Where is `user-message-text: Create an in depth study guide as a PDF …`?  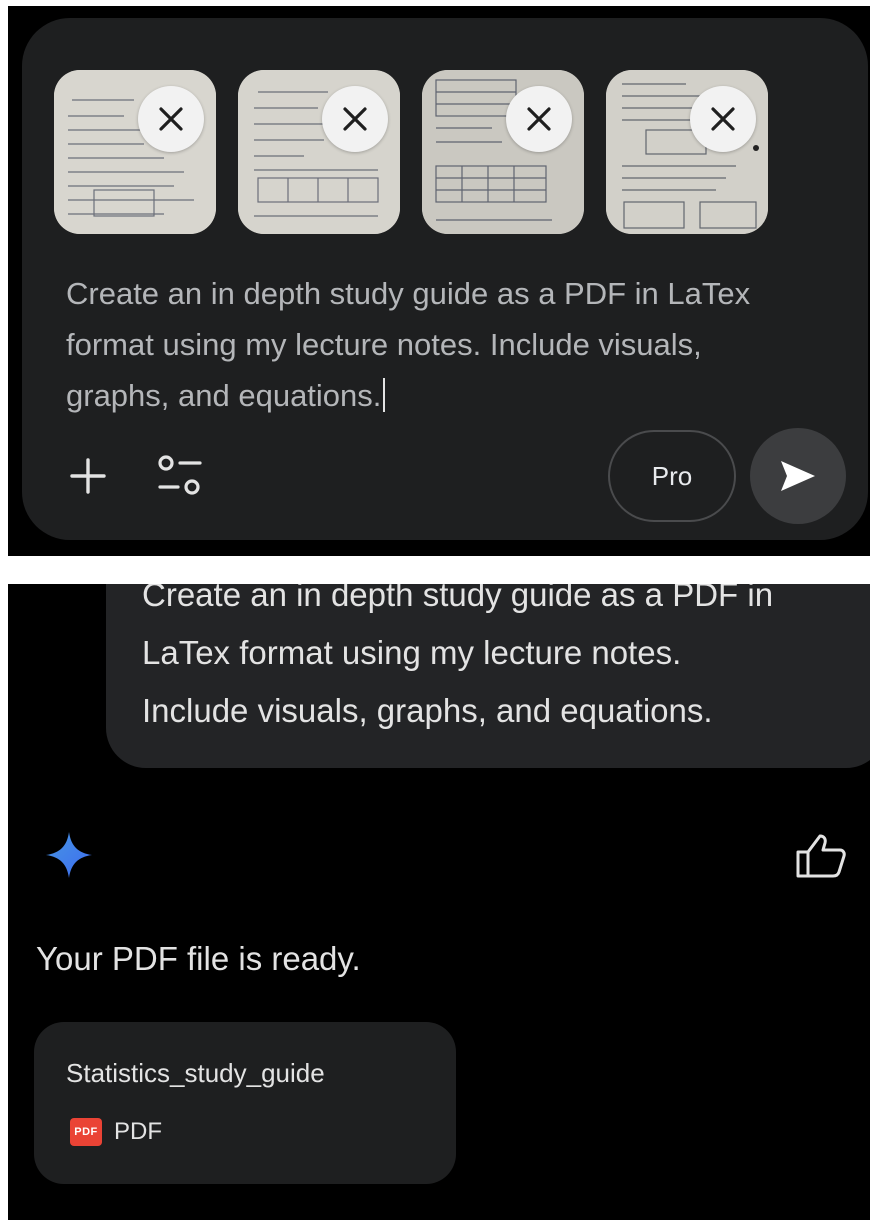 user-message-text: Create an in depth study guide as a PDF … is located at coordinates (492, 662).